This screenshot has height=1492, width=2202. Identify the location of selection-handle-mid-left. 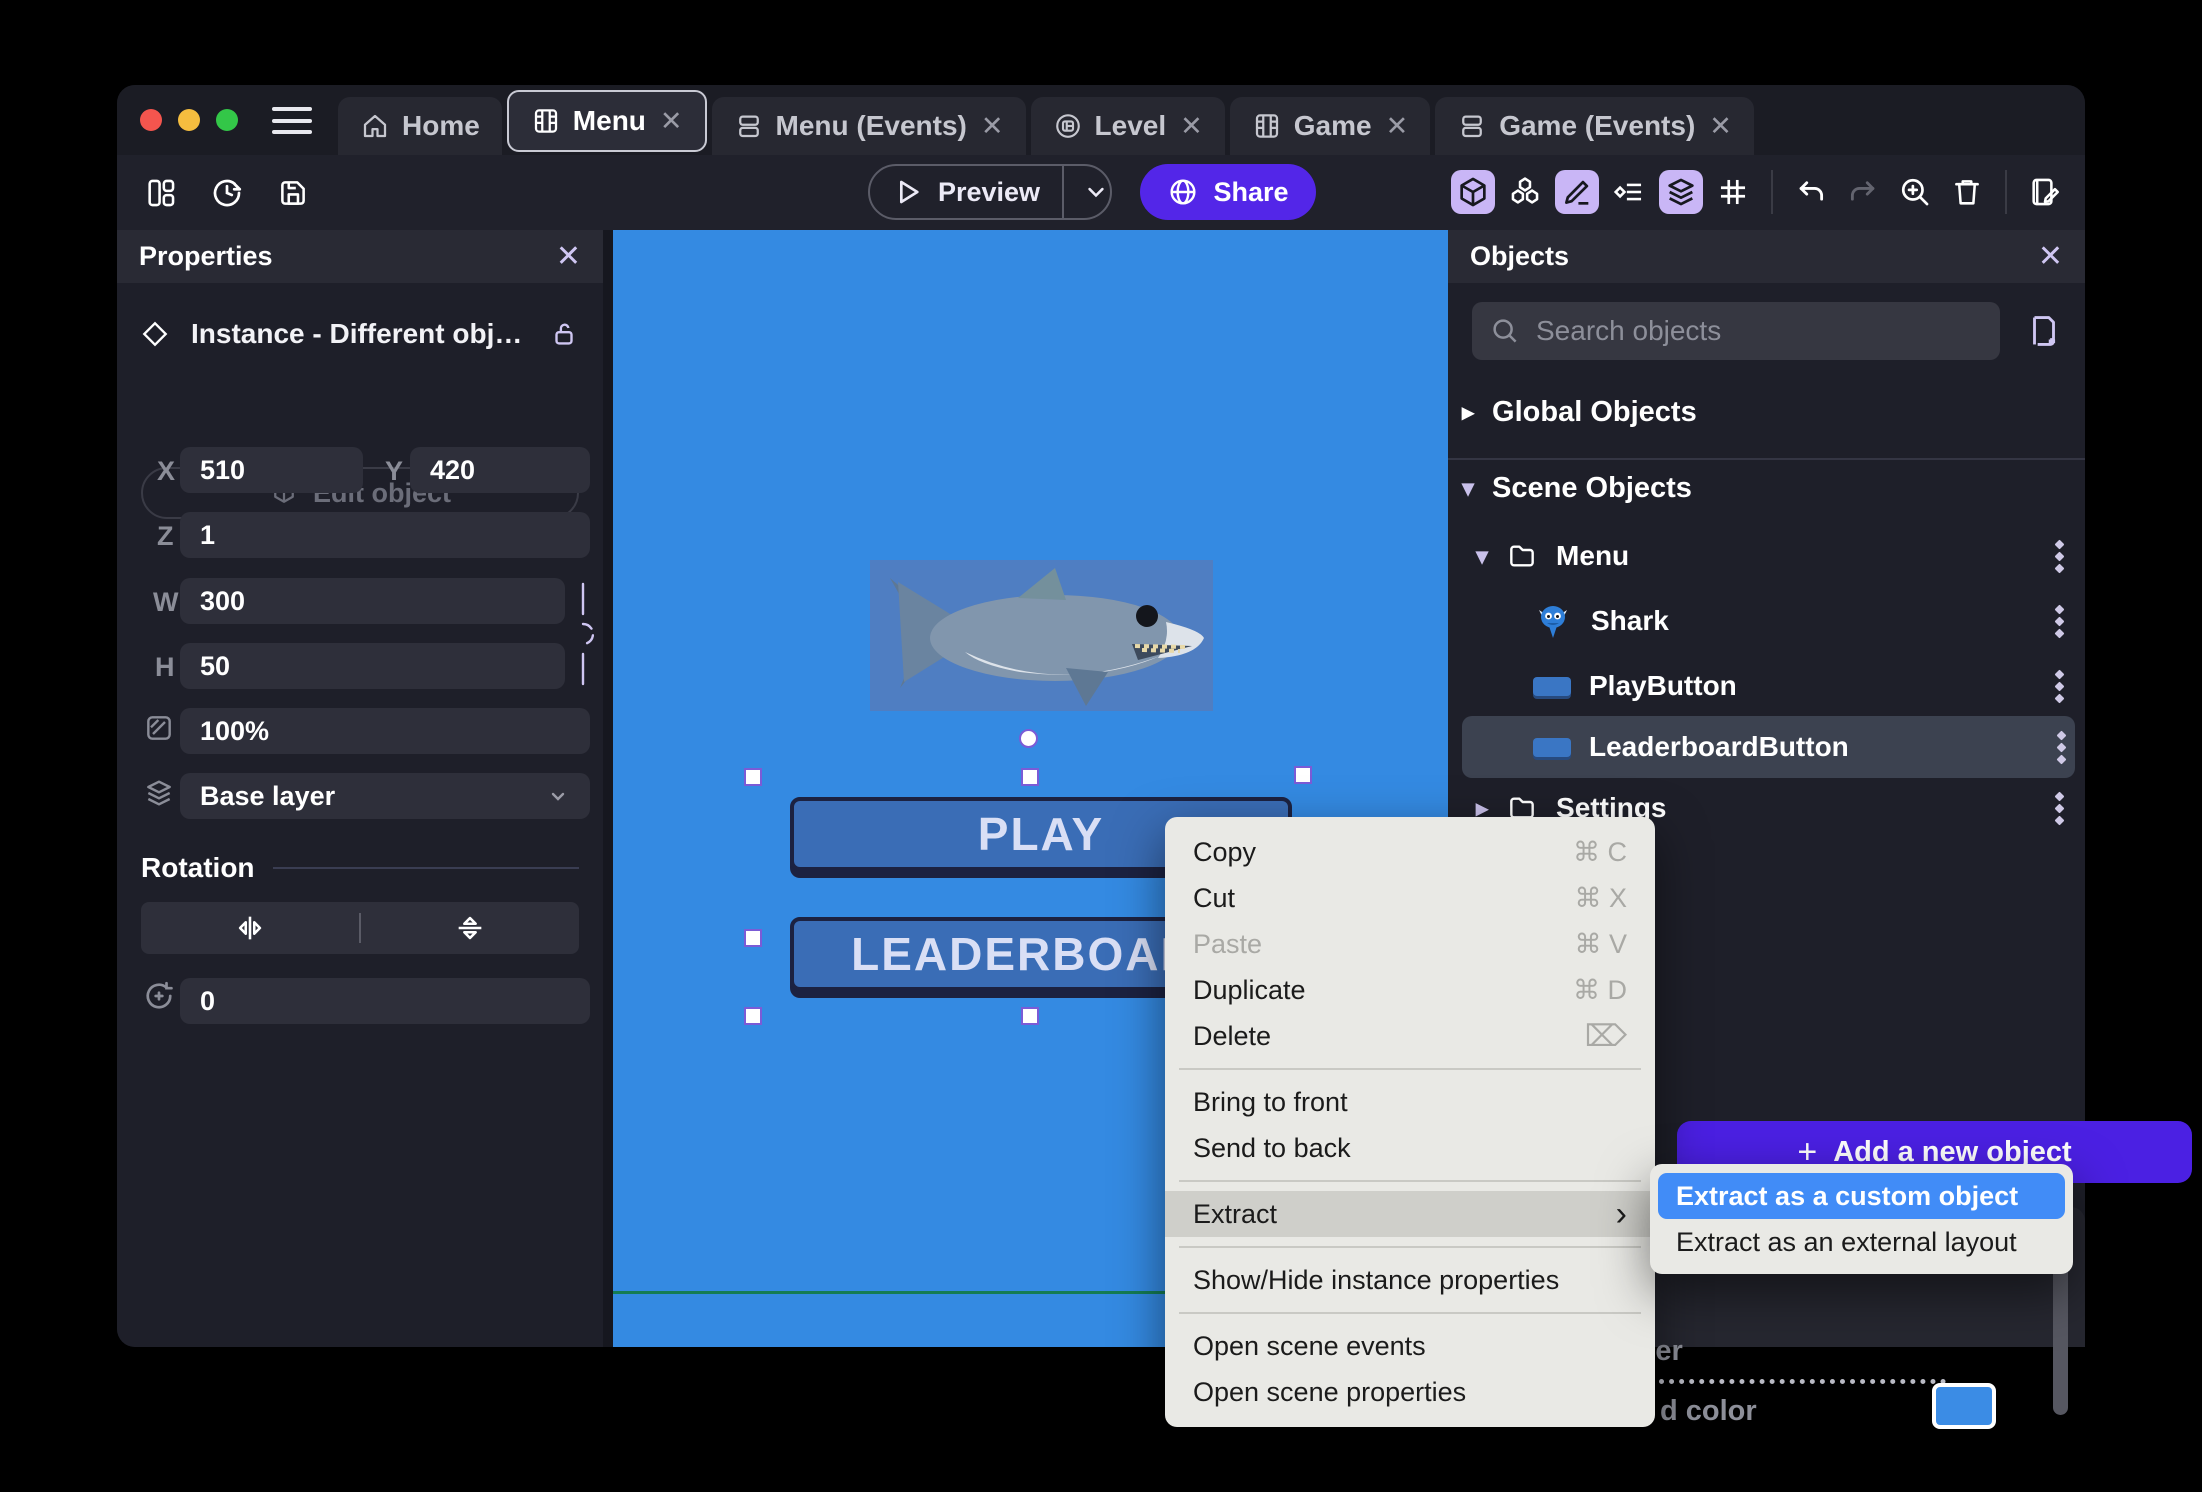
(753, 938).